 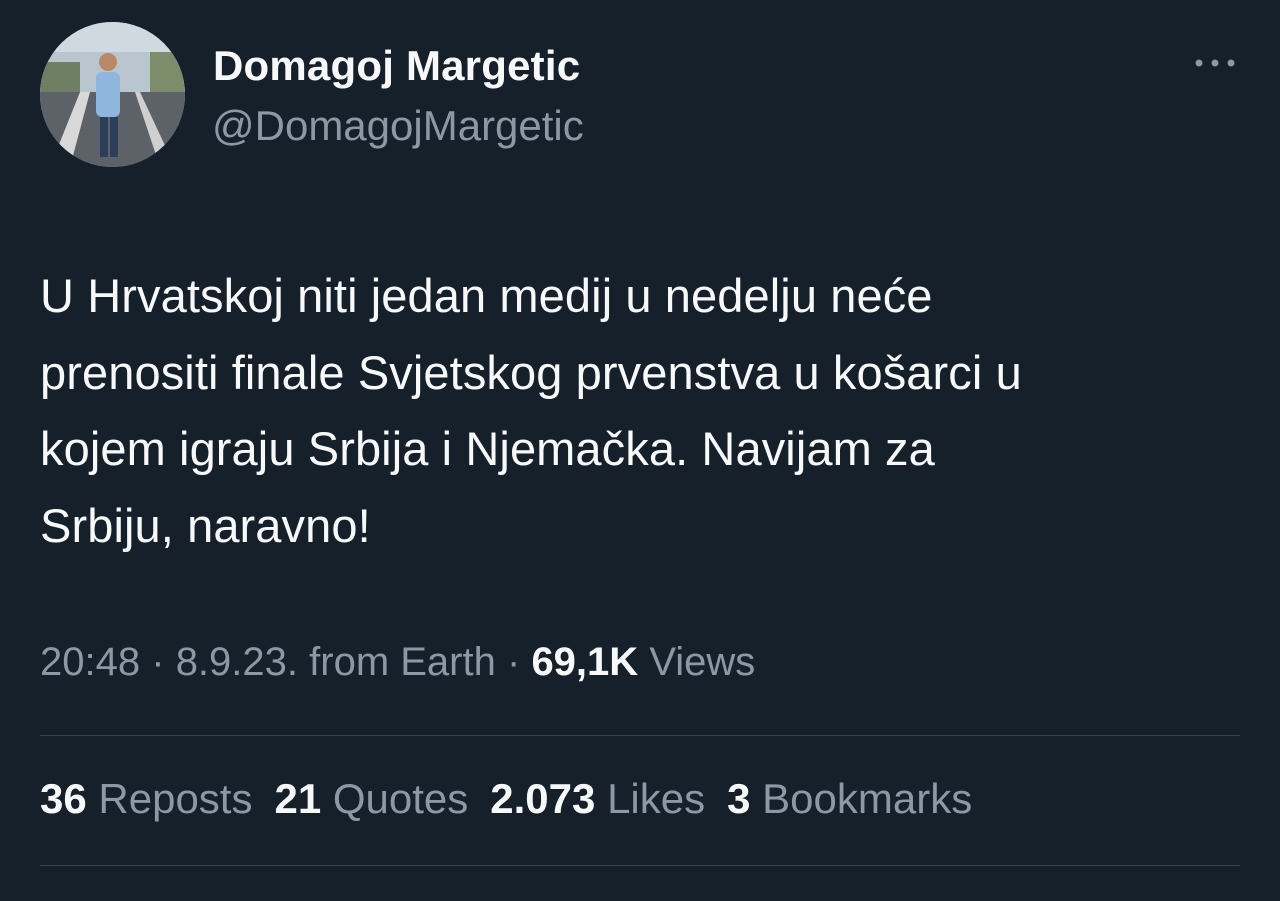 What do you see at coordinates (597, 799) in the screenshot?
I see `likes-stat: 2.073 Likes` at bounding box center [597, 799].